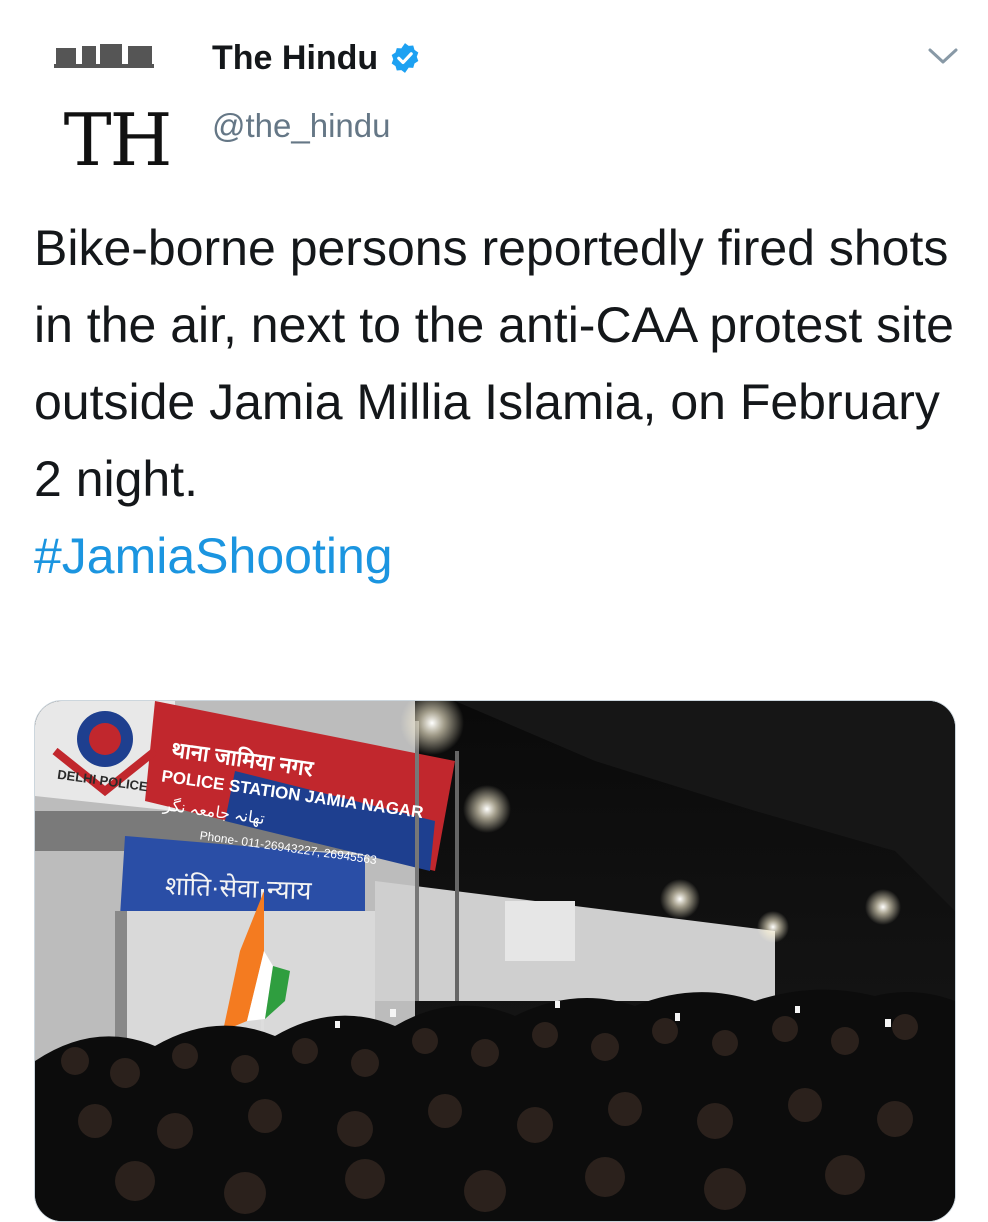  I want to click on sign-urdu-text: تھانہ جامعہ نگر, so click(214, 813).